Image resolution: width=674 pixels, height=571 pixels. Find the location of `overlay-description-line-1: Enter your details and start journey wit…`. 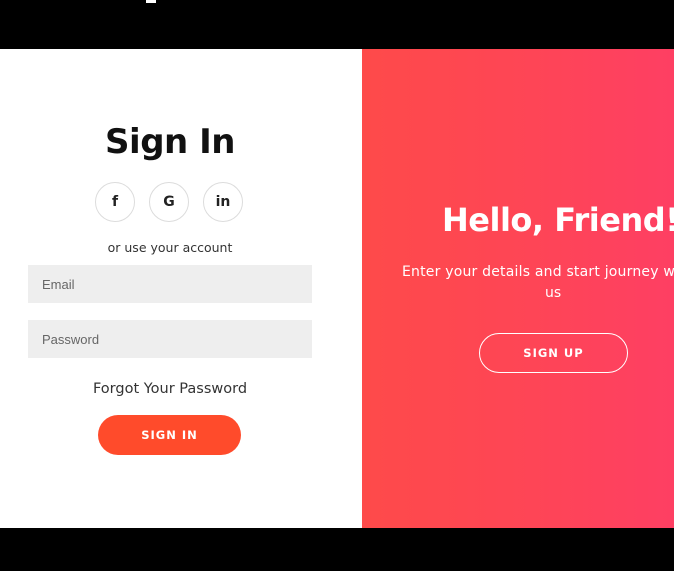

overlay-description-line-1: Enter your details and start journey wit… is located at coordinates (538, 272).